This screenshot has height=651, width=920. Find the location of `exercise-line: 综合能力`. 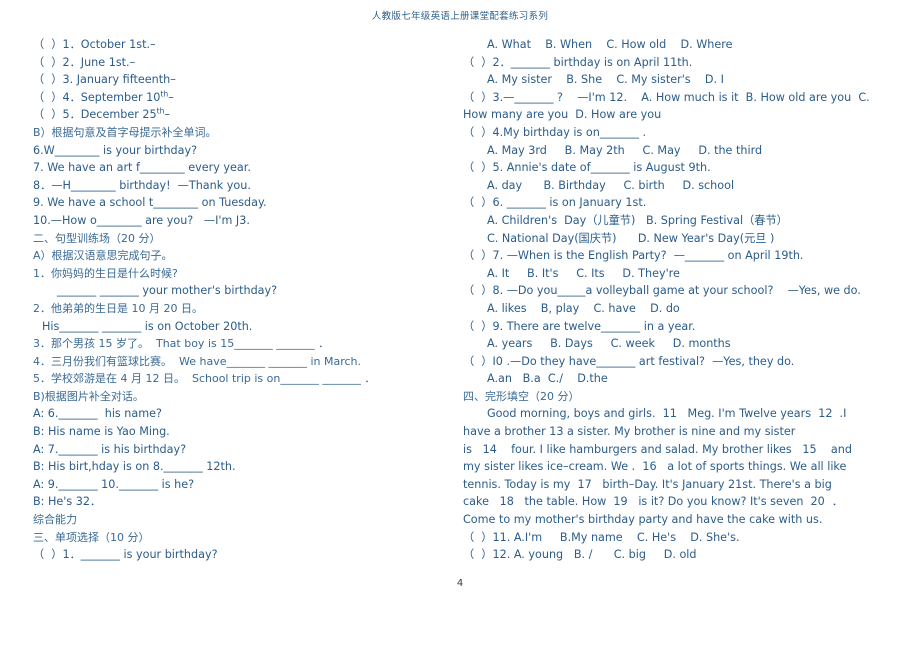

exercise-line: 综合能力 is located at coordinates (55, 520).